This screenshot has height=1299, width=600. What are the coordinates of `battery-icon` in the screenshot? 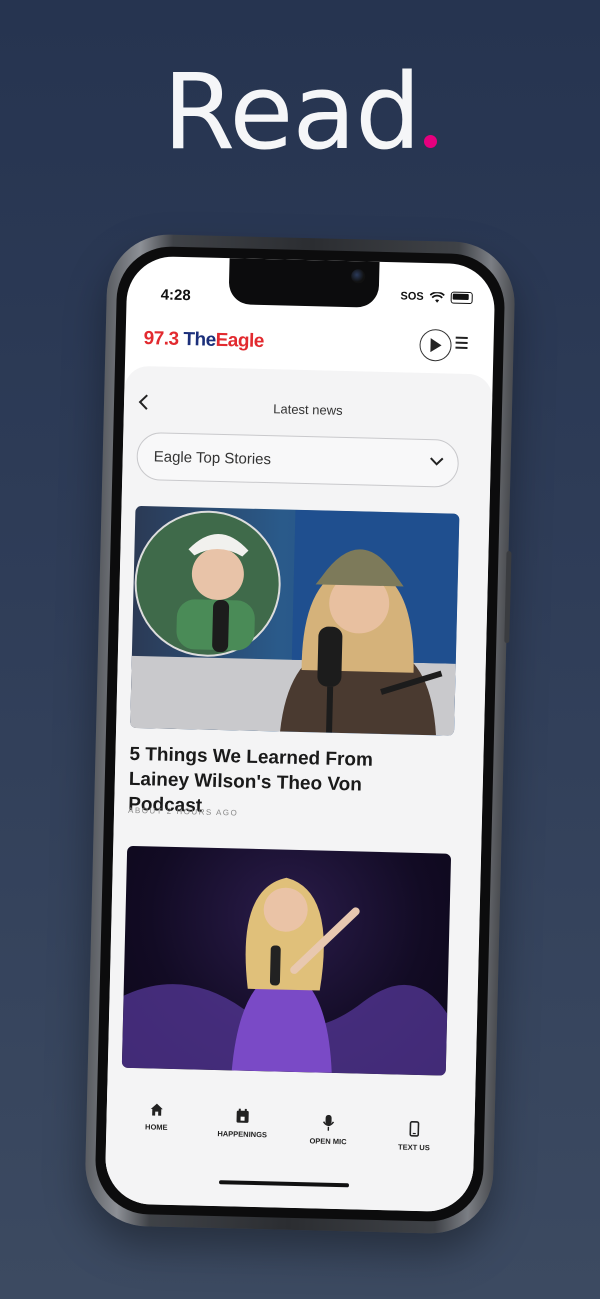 It's located at (461, 298).